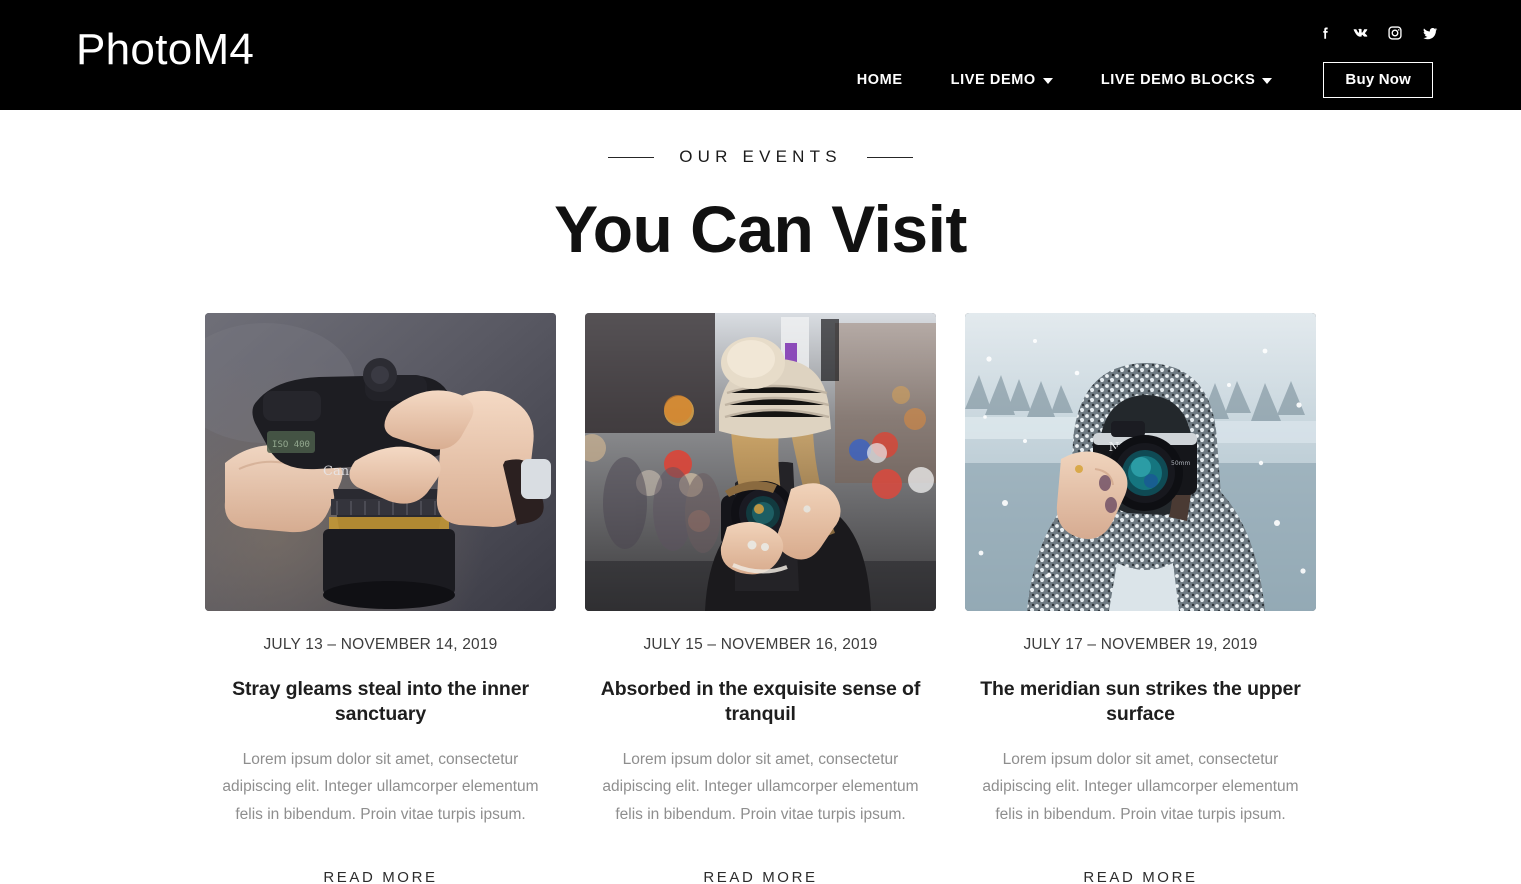 Image resolution: width=1521 pixels, height=884 pixels. I want to click on event-date: JULY 13 – NOVEMBER 14, 2019, so click(380, 645).